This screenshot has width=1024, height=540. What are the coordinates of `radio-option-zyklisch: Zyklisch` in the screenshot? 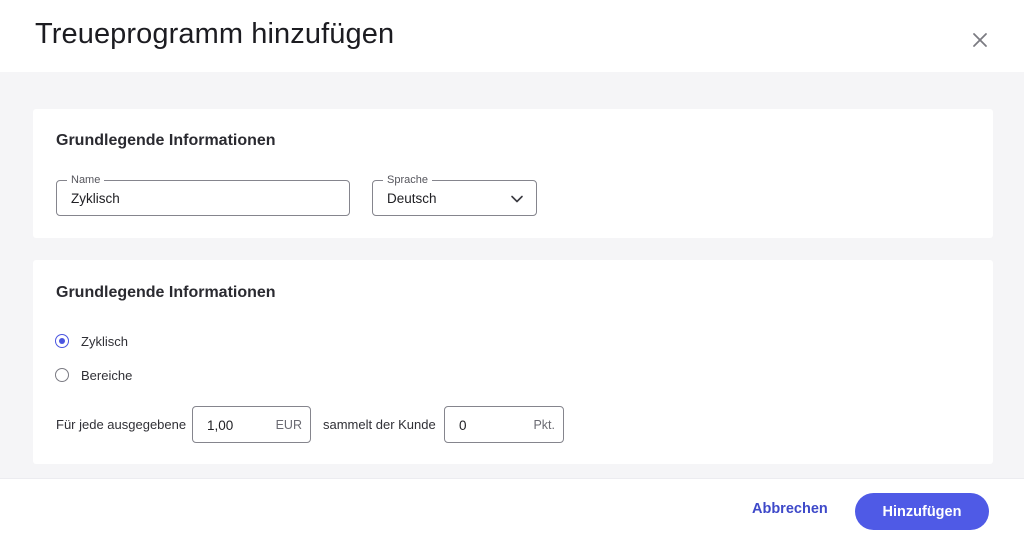 It's located at (91, 341).